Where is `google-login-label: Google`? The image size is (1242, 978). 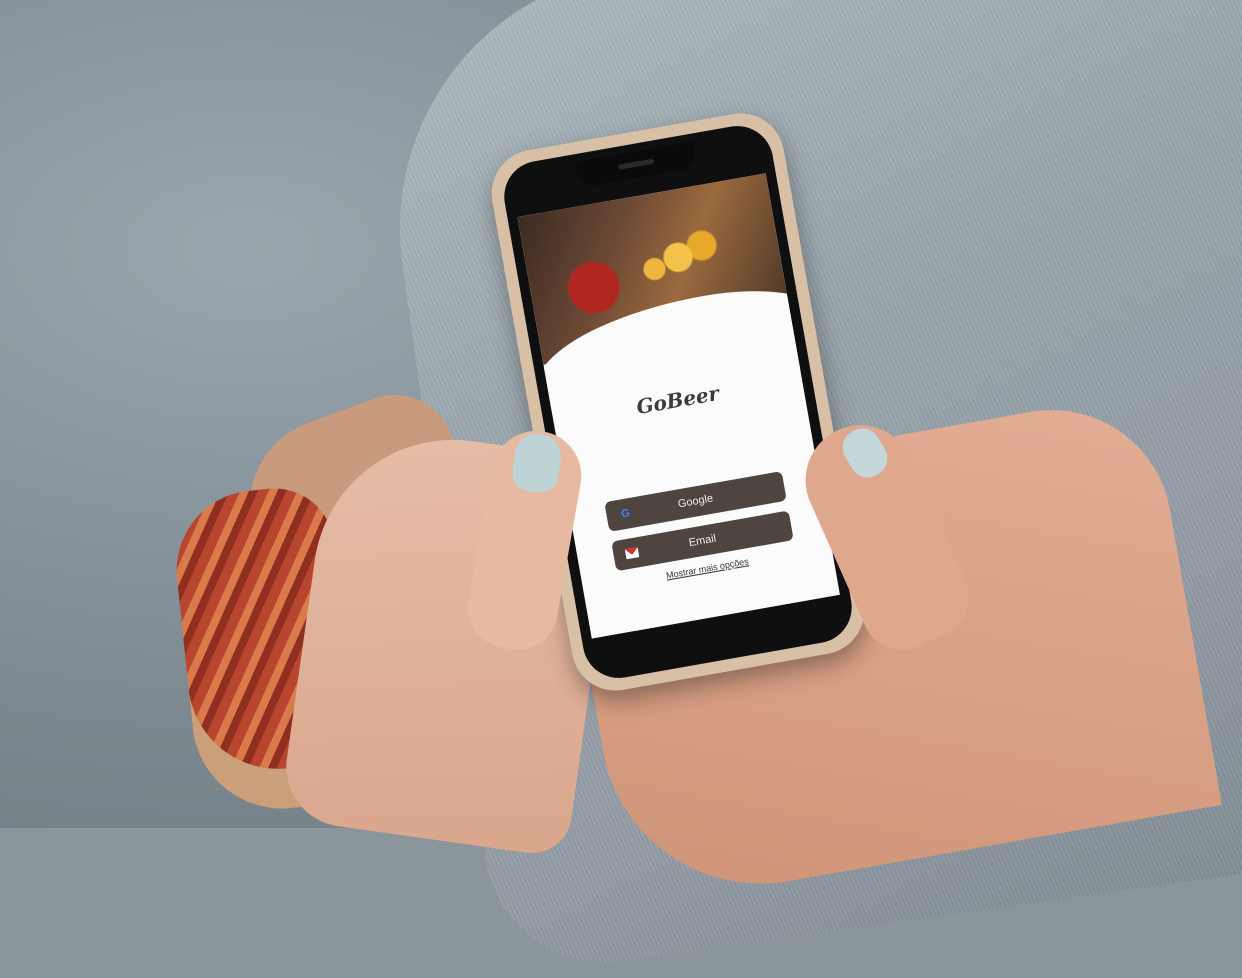
google-login-label: Google is located at coordinates (696, 501).